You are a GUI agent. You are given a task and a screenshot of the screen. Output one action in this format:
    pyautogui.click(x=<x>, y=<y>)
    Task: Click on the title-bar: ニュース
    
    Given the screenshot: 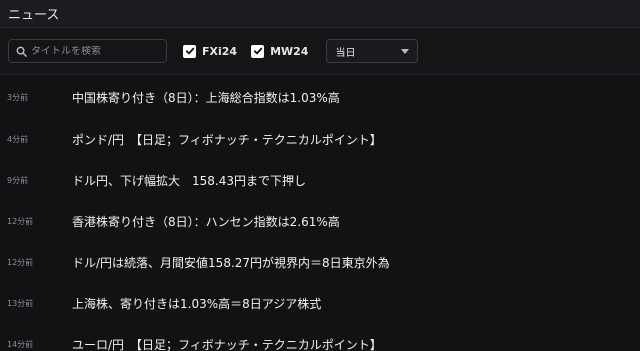 What is the action you would take?
    pyautogui.click(x=320, y=14)
    